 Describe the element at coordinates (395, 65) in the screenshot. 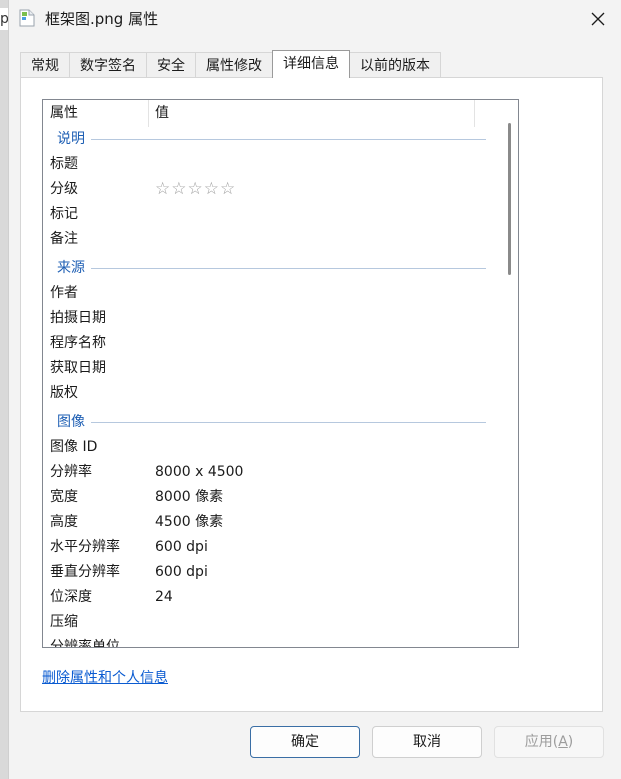

I see `tab-previous-versions: 以前的版本` at that location.